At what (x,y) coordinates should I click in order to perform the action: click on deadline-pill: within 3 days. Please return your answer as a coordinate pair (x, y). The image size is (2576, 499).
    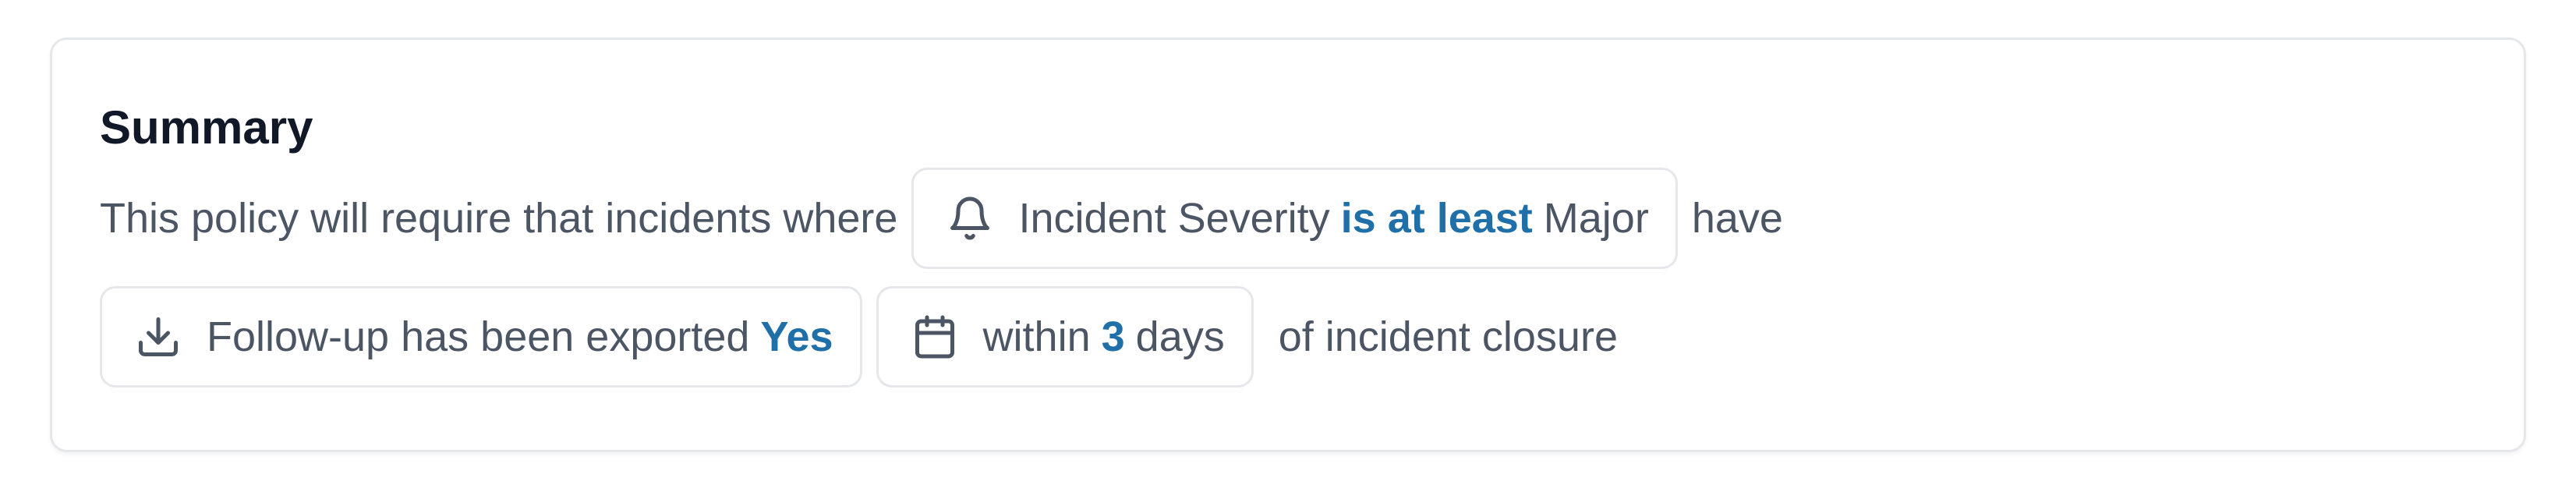
    Looking at the image, I should click on (1065, 337).